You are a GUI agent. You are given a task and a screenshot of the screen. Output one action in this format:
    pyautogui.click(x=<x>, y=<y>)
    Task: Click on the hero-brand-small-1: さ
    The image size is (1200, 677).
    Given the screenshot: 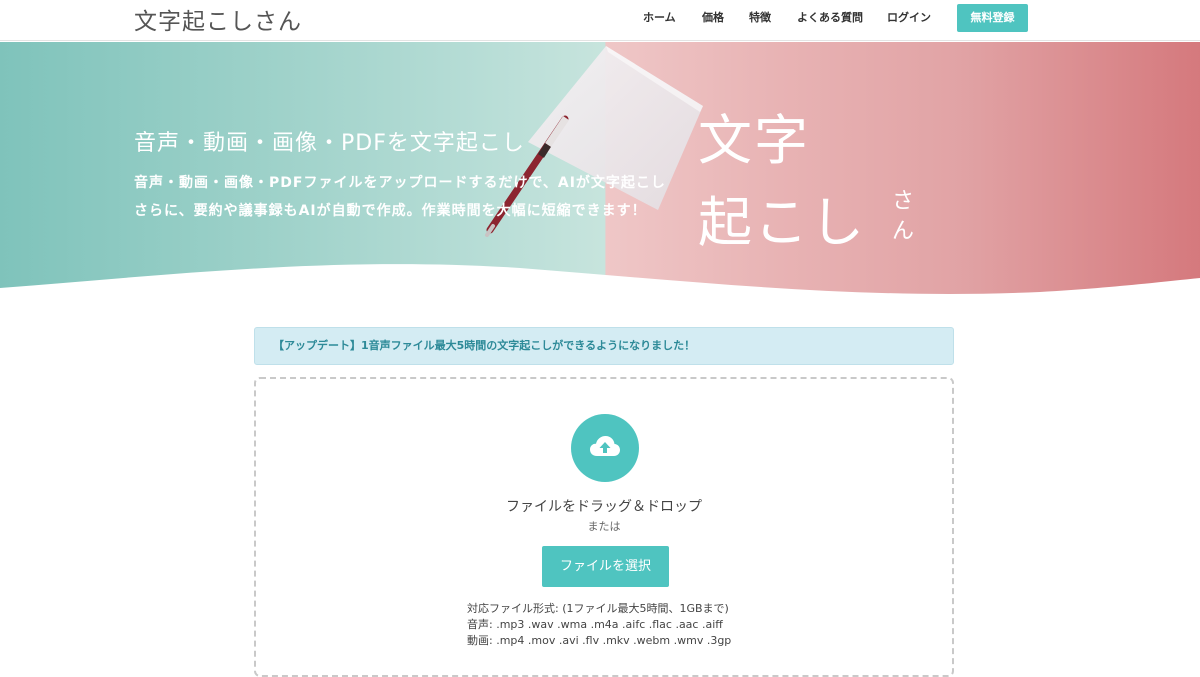 What is the action you would take?
    pyautogui.click(x=903, y=201)
    